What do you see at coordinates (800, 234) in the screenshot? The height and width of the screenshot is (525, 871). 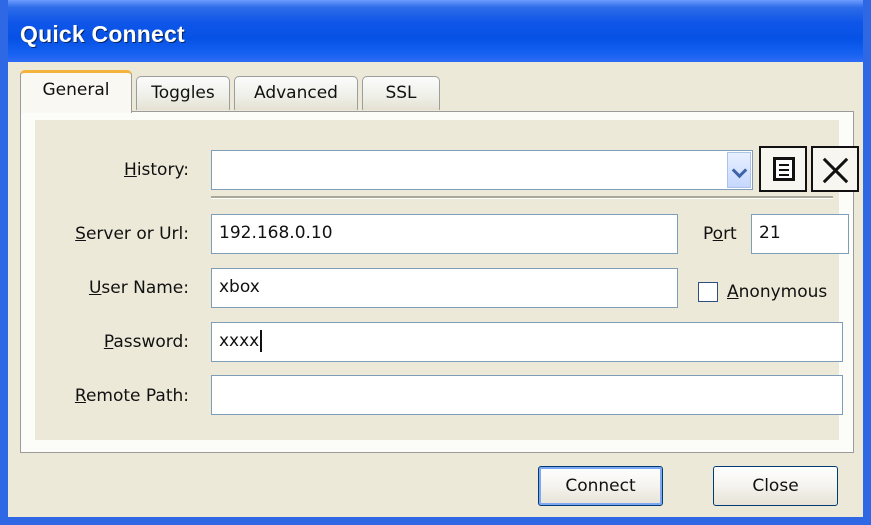 I see `port-input: 21` at bounding box center [800, 234].